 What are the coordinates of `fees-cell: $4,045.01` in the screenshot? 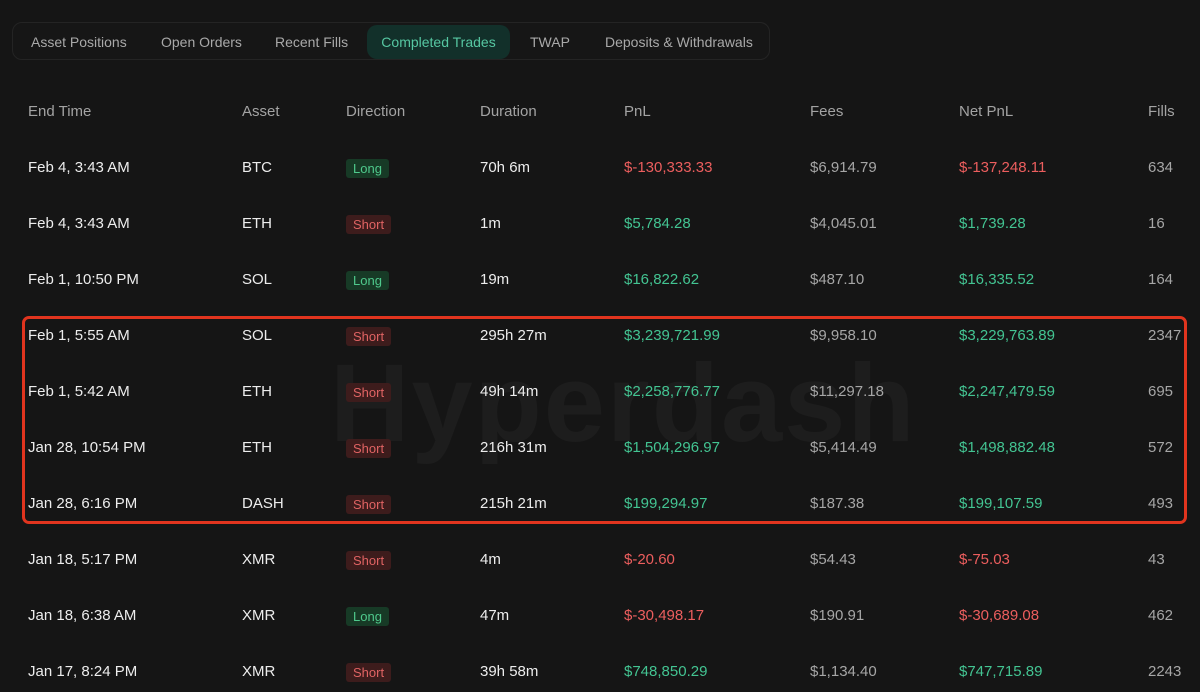 It's located at (843, 223).